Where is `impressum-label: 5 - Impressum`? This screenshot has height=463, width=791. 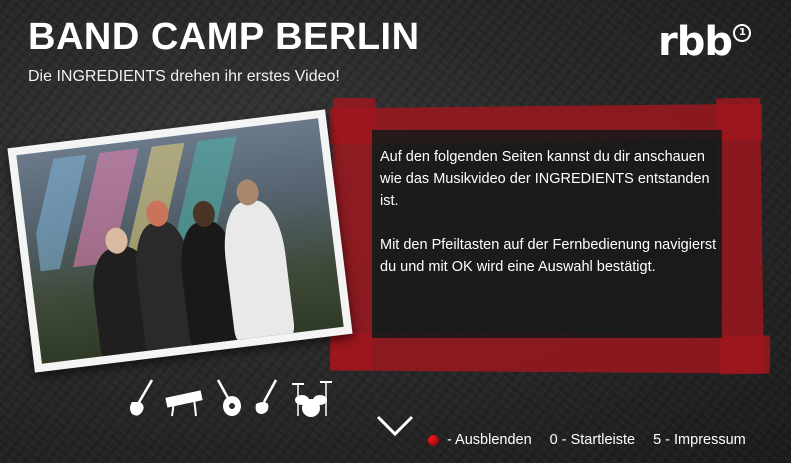 impressum-label: 5 - Impressum is located at coordinates (699, 440).